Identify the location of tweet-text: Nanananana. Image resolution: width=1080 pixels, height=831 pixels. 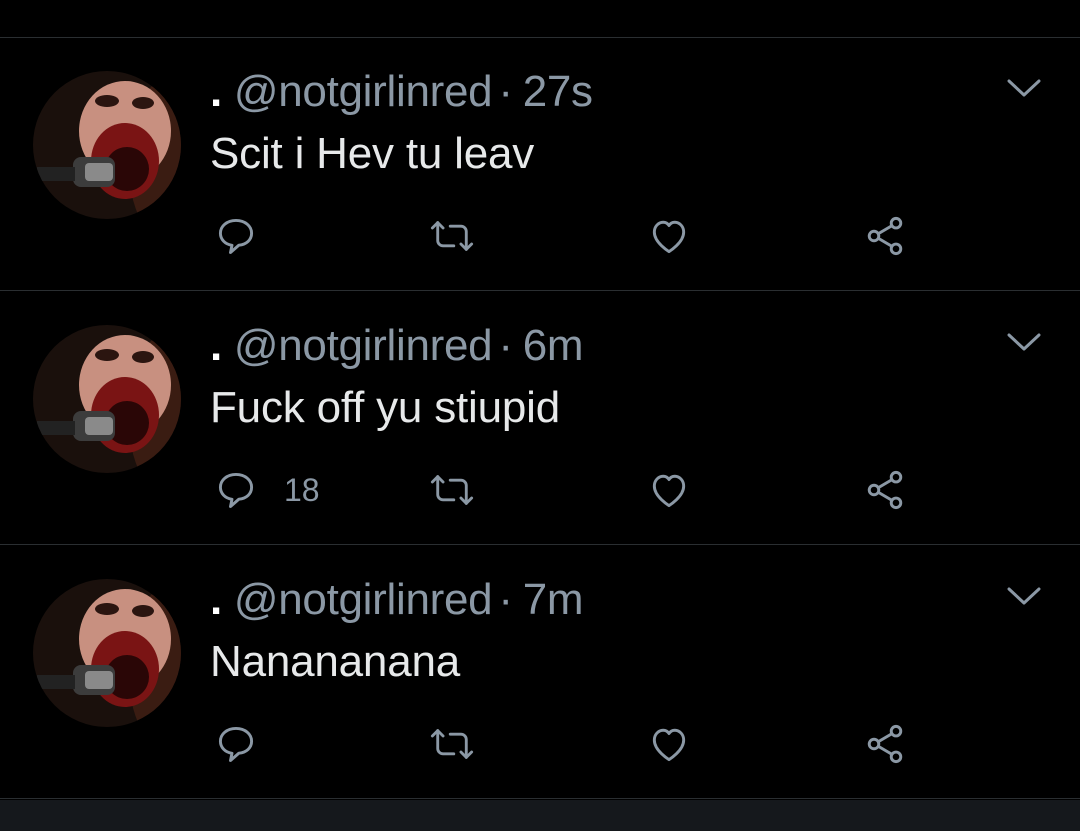
(335, 661).